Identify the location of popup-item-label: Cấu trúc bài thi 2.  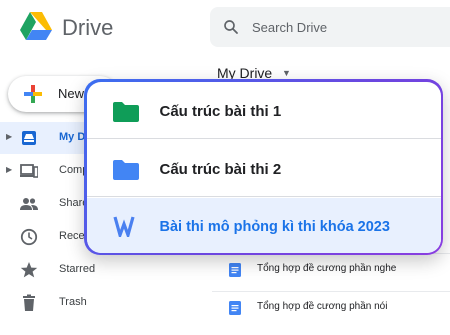
(220, 169).